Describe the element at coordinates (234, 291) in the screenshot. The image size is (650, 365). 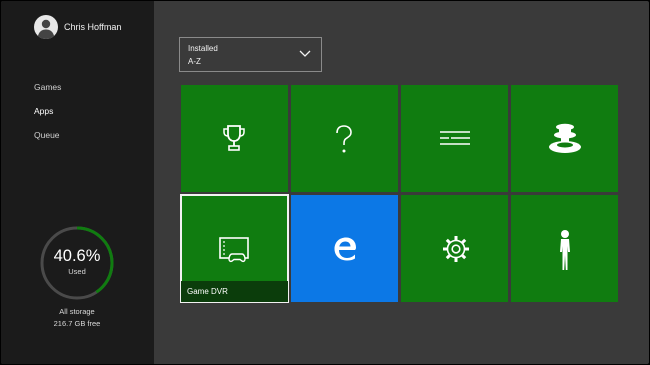
I see `tile-caption-game-dvr: Game DVR` at that location.